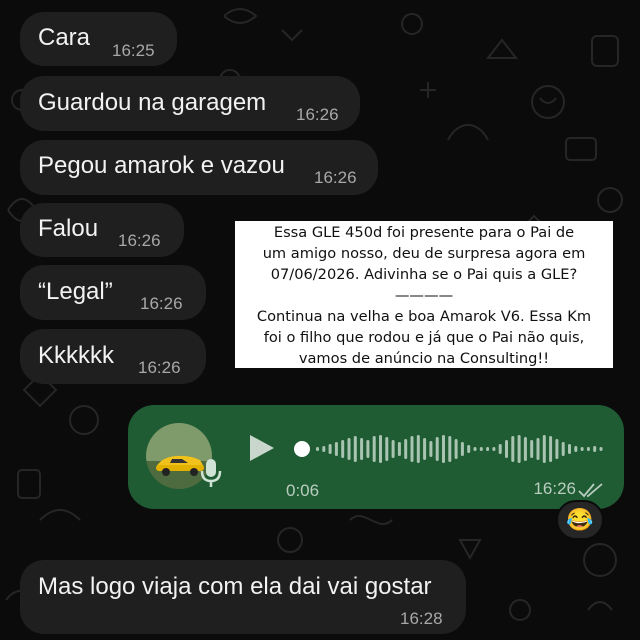 This screenshot has width=640, height=640. I want to click on note-line: um amigo nosso, deu de surpresa agora em, so click(424, 253).